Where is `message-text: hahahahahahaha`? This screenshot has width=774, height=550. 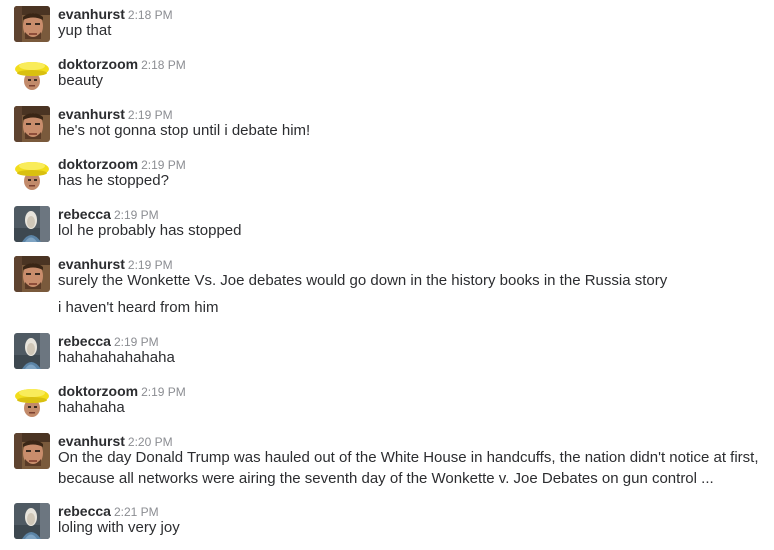 message-text: hahahahahahaha is located at coordinates (116, 357).